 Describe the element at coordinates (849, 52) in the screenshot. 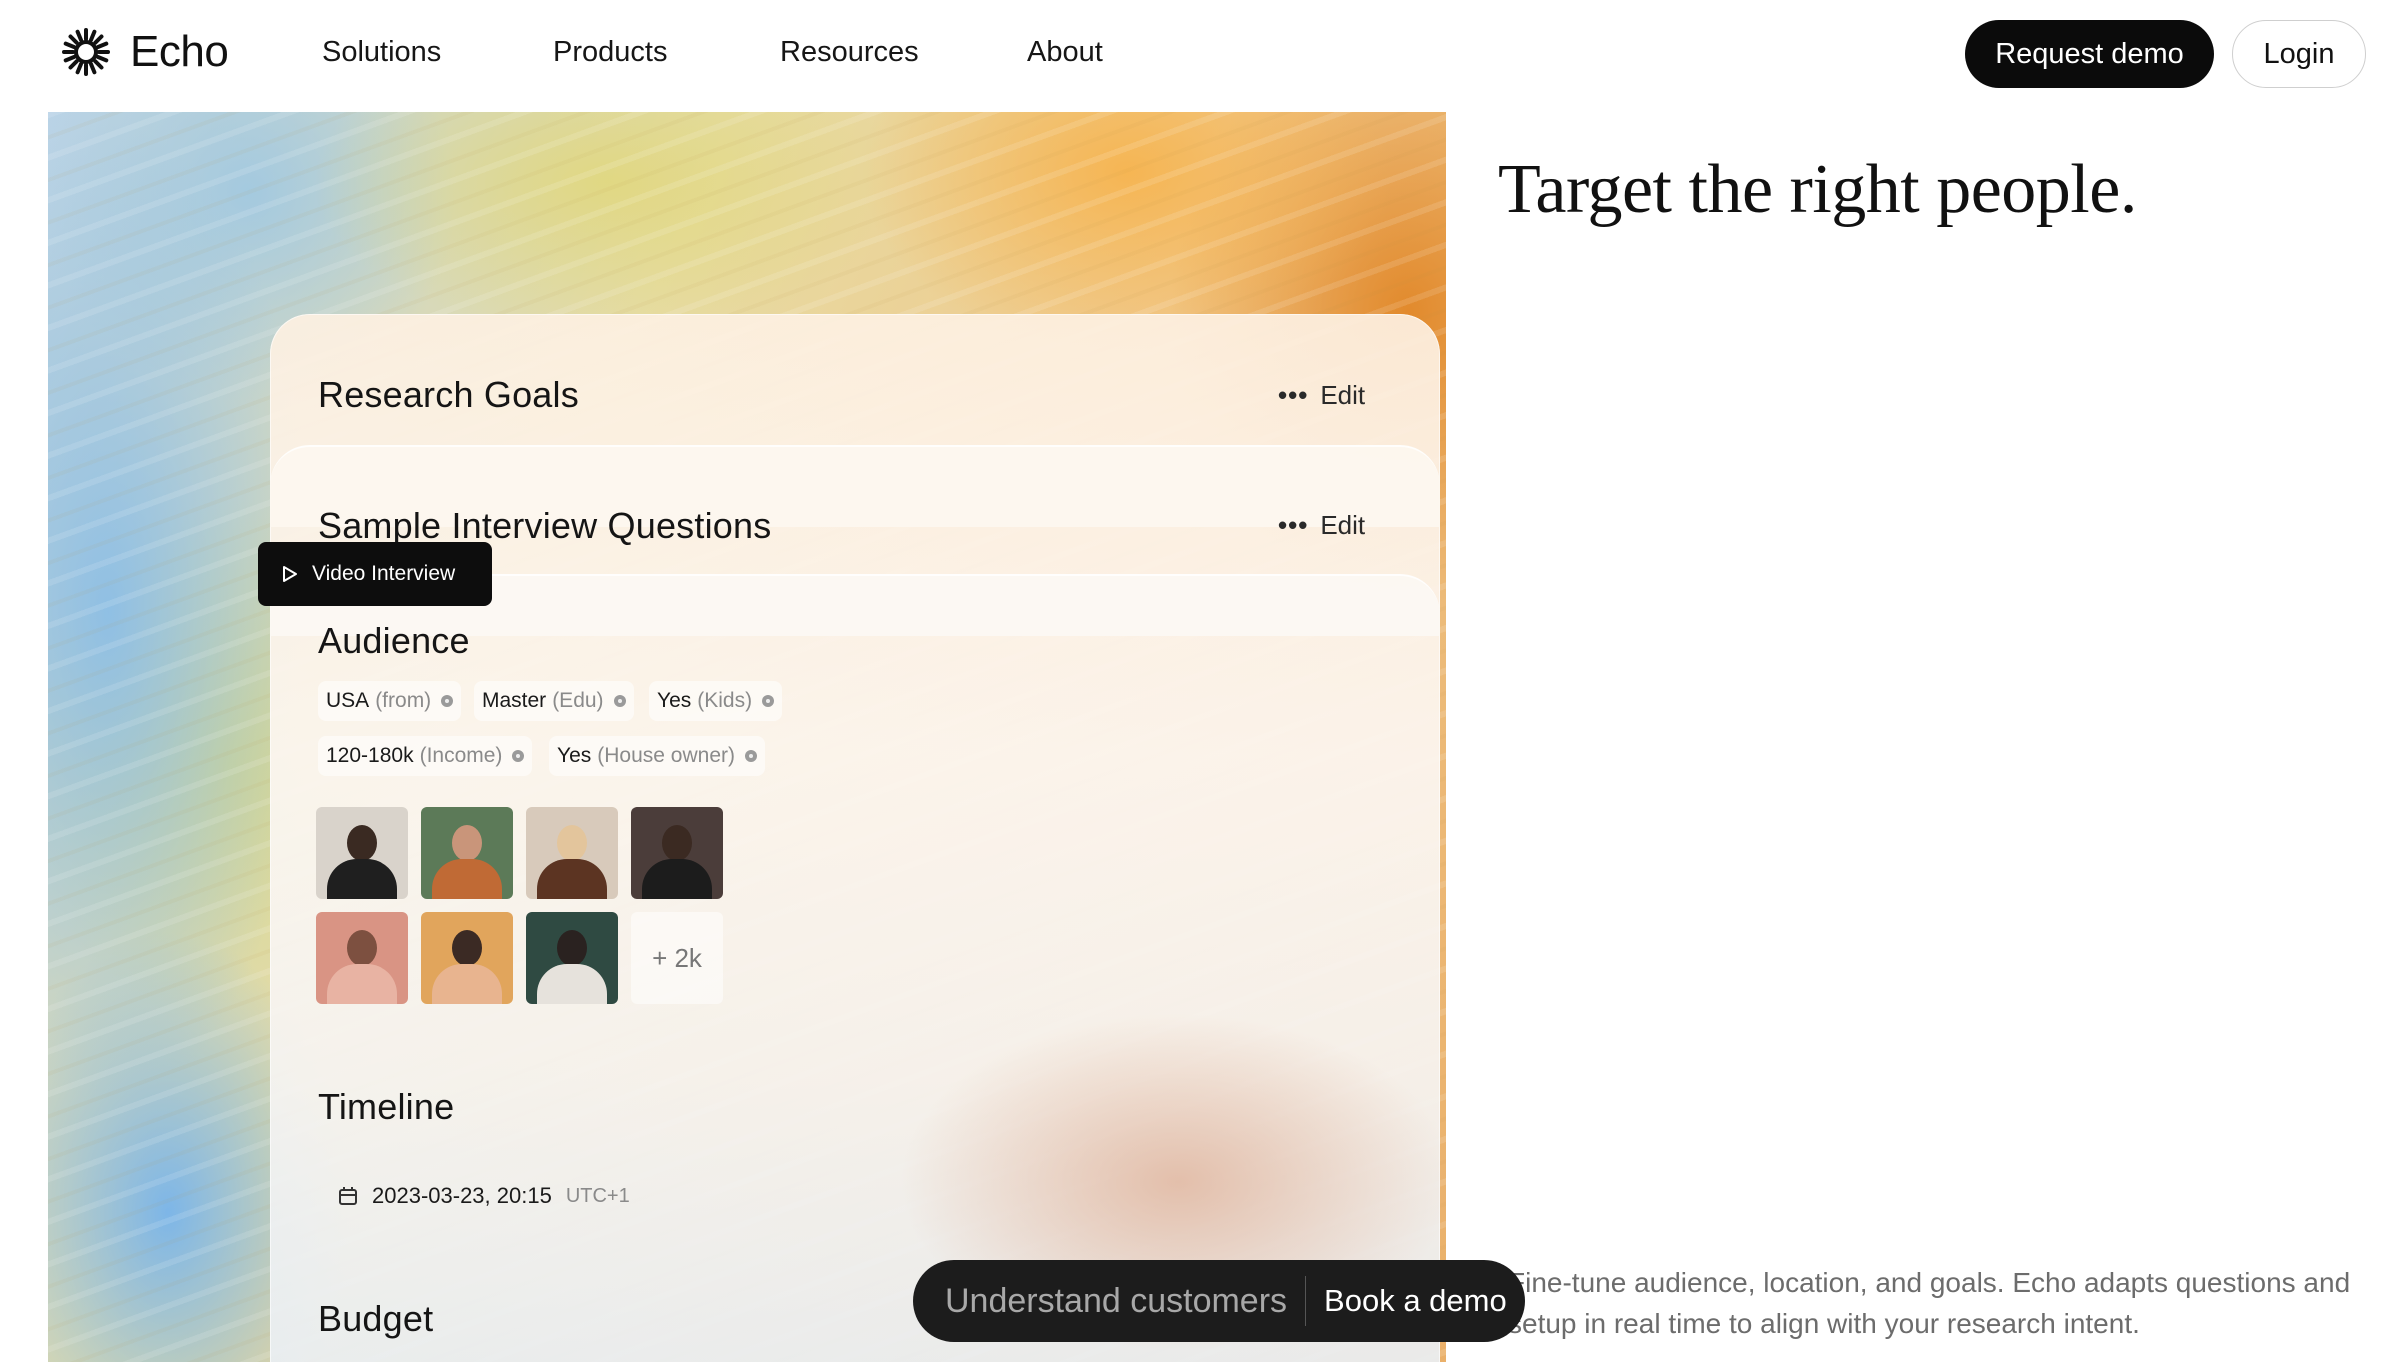

I see `nav-resources: Resources` at that location.